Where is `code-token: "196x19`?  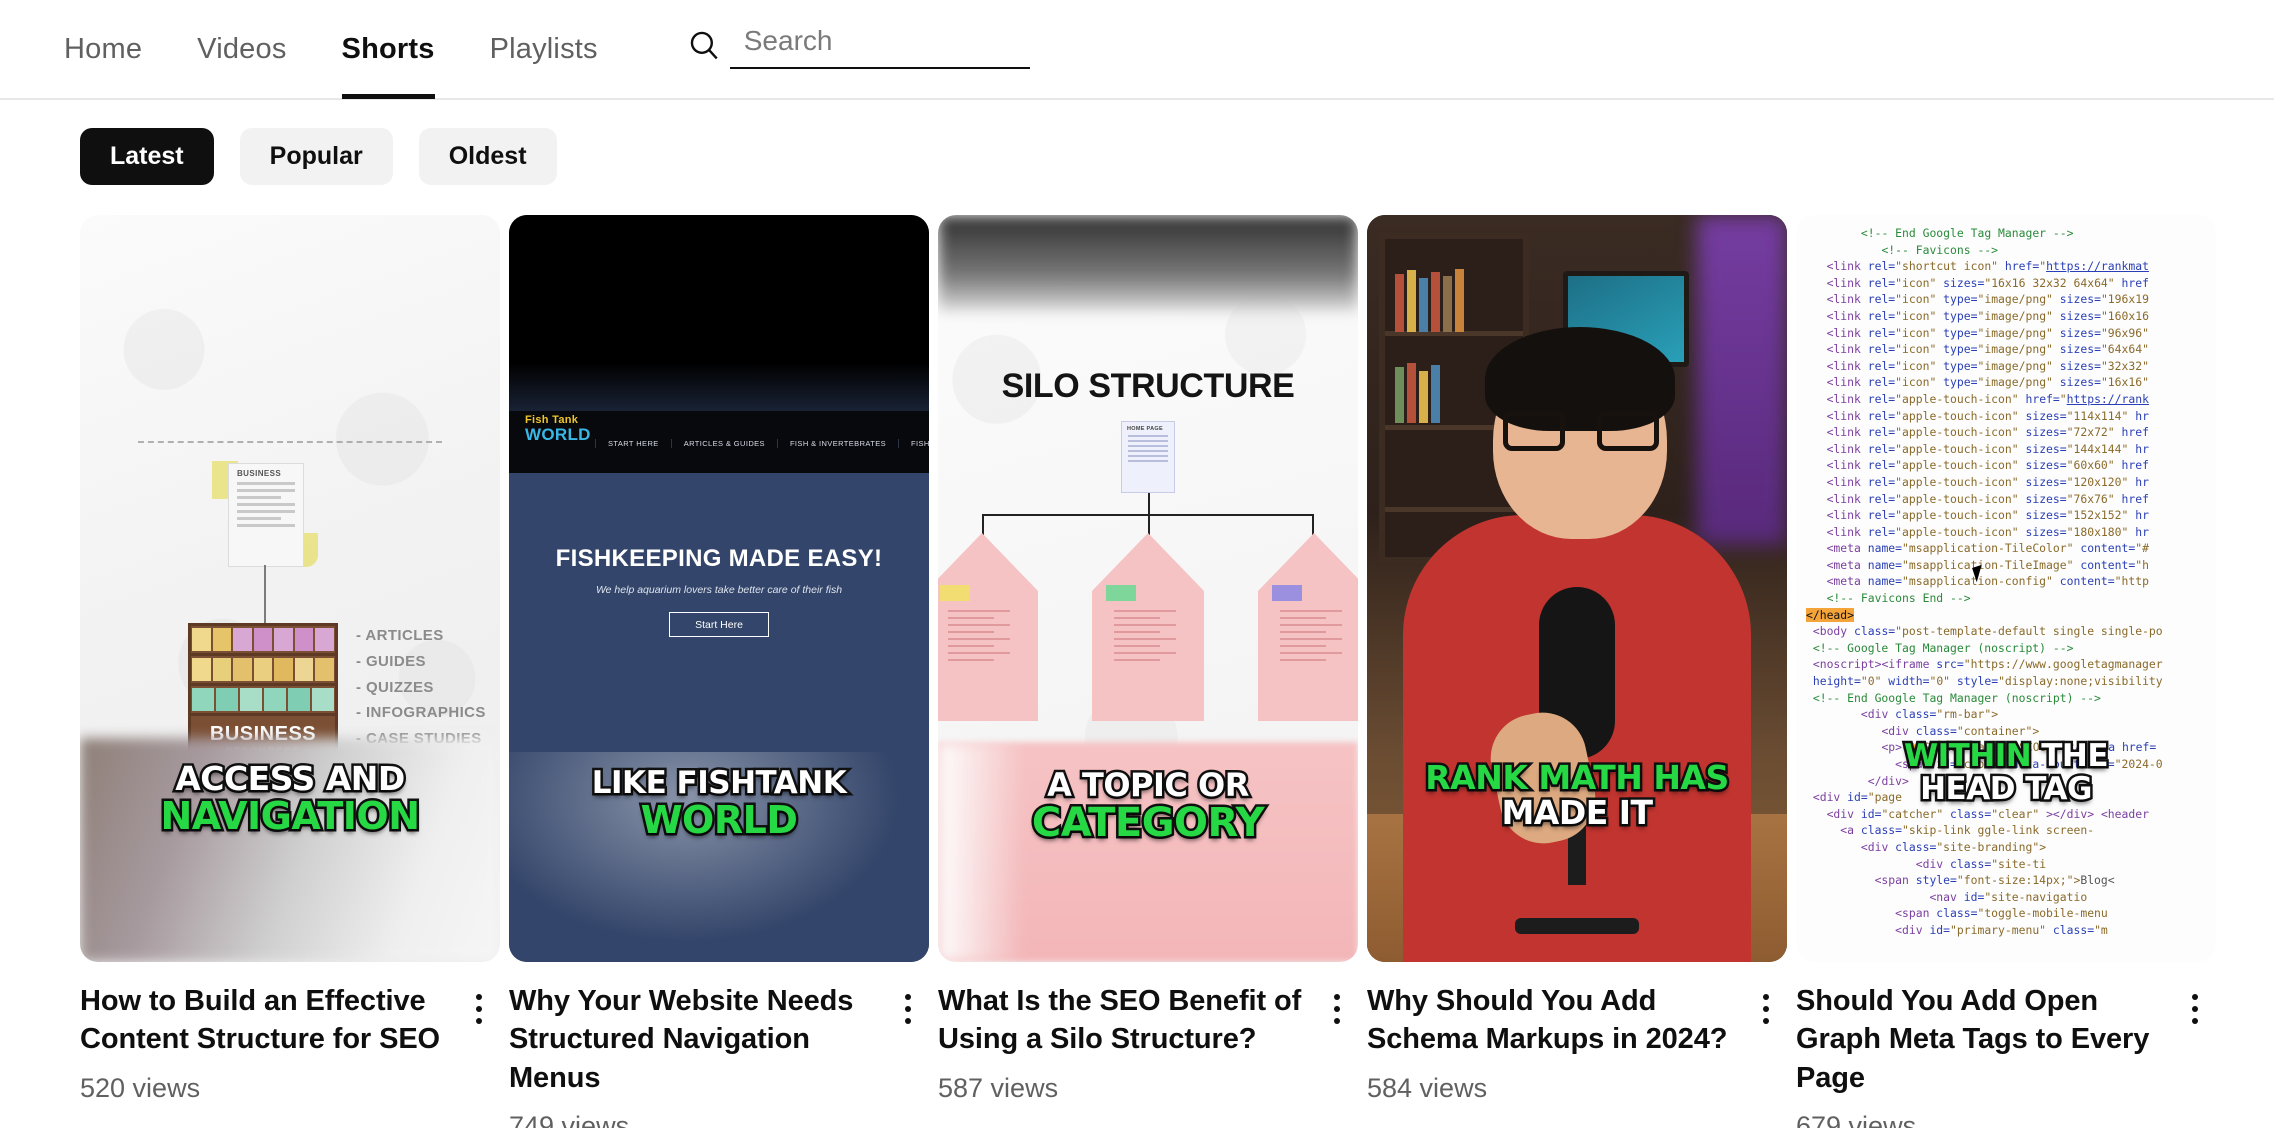
code-token: "196x19 is located at coordinates (2124, 299).